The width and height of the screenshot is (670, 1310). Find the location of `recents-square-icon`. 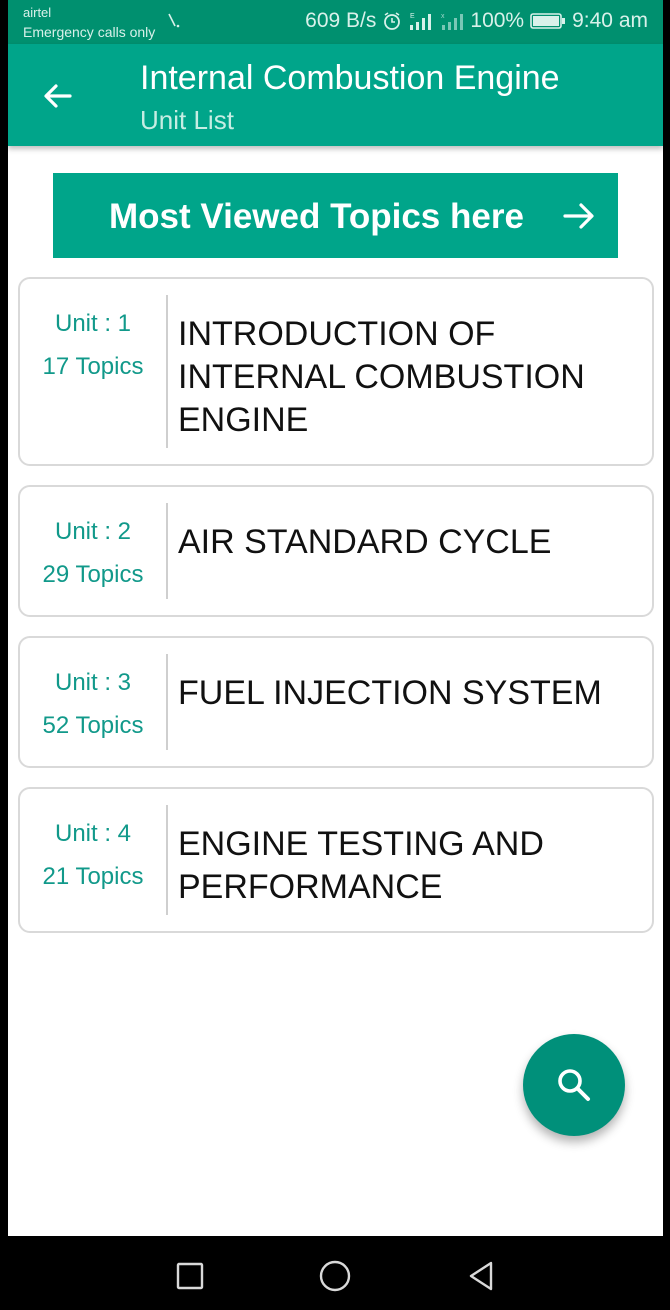

recents-square-icon is located at coordinates (190, 1276).